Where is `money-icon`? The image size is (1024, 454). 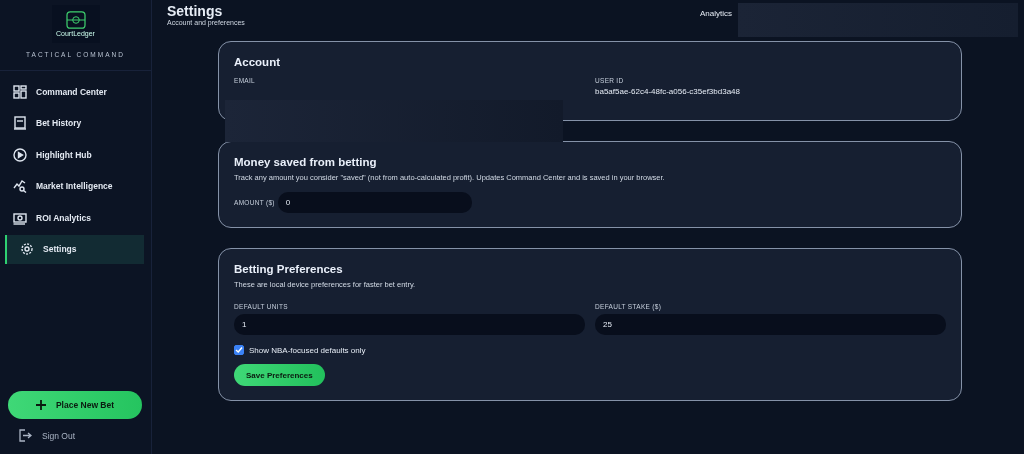
money-icon is located at coordinates (20, 217).